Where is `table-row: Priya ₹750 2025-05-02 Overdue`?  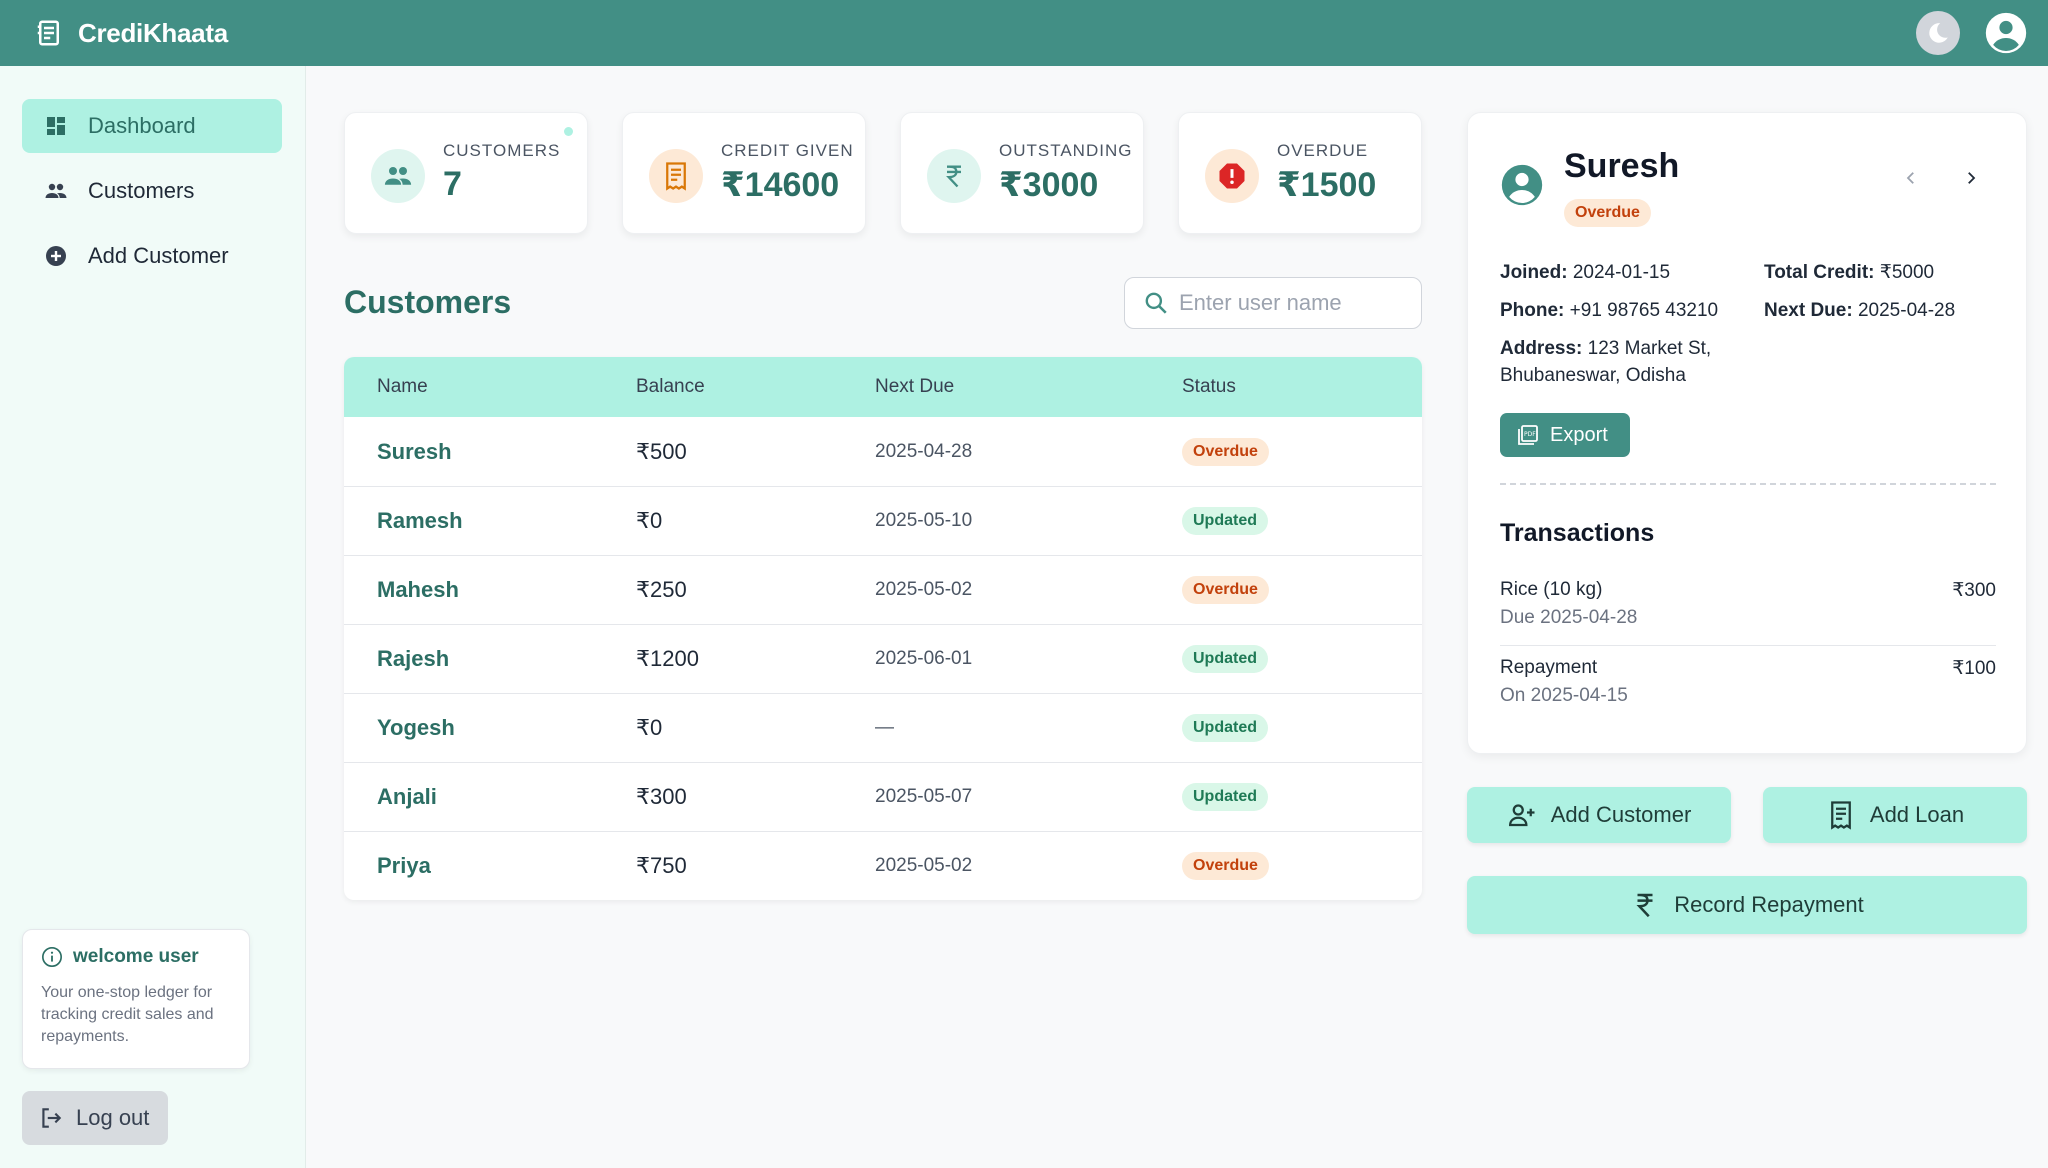 table-row: Priya ₹750 2025-05-02 Overdue is located at coordinates (883, 865).